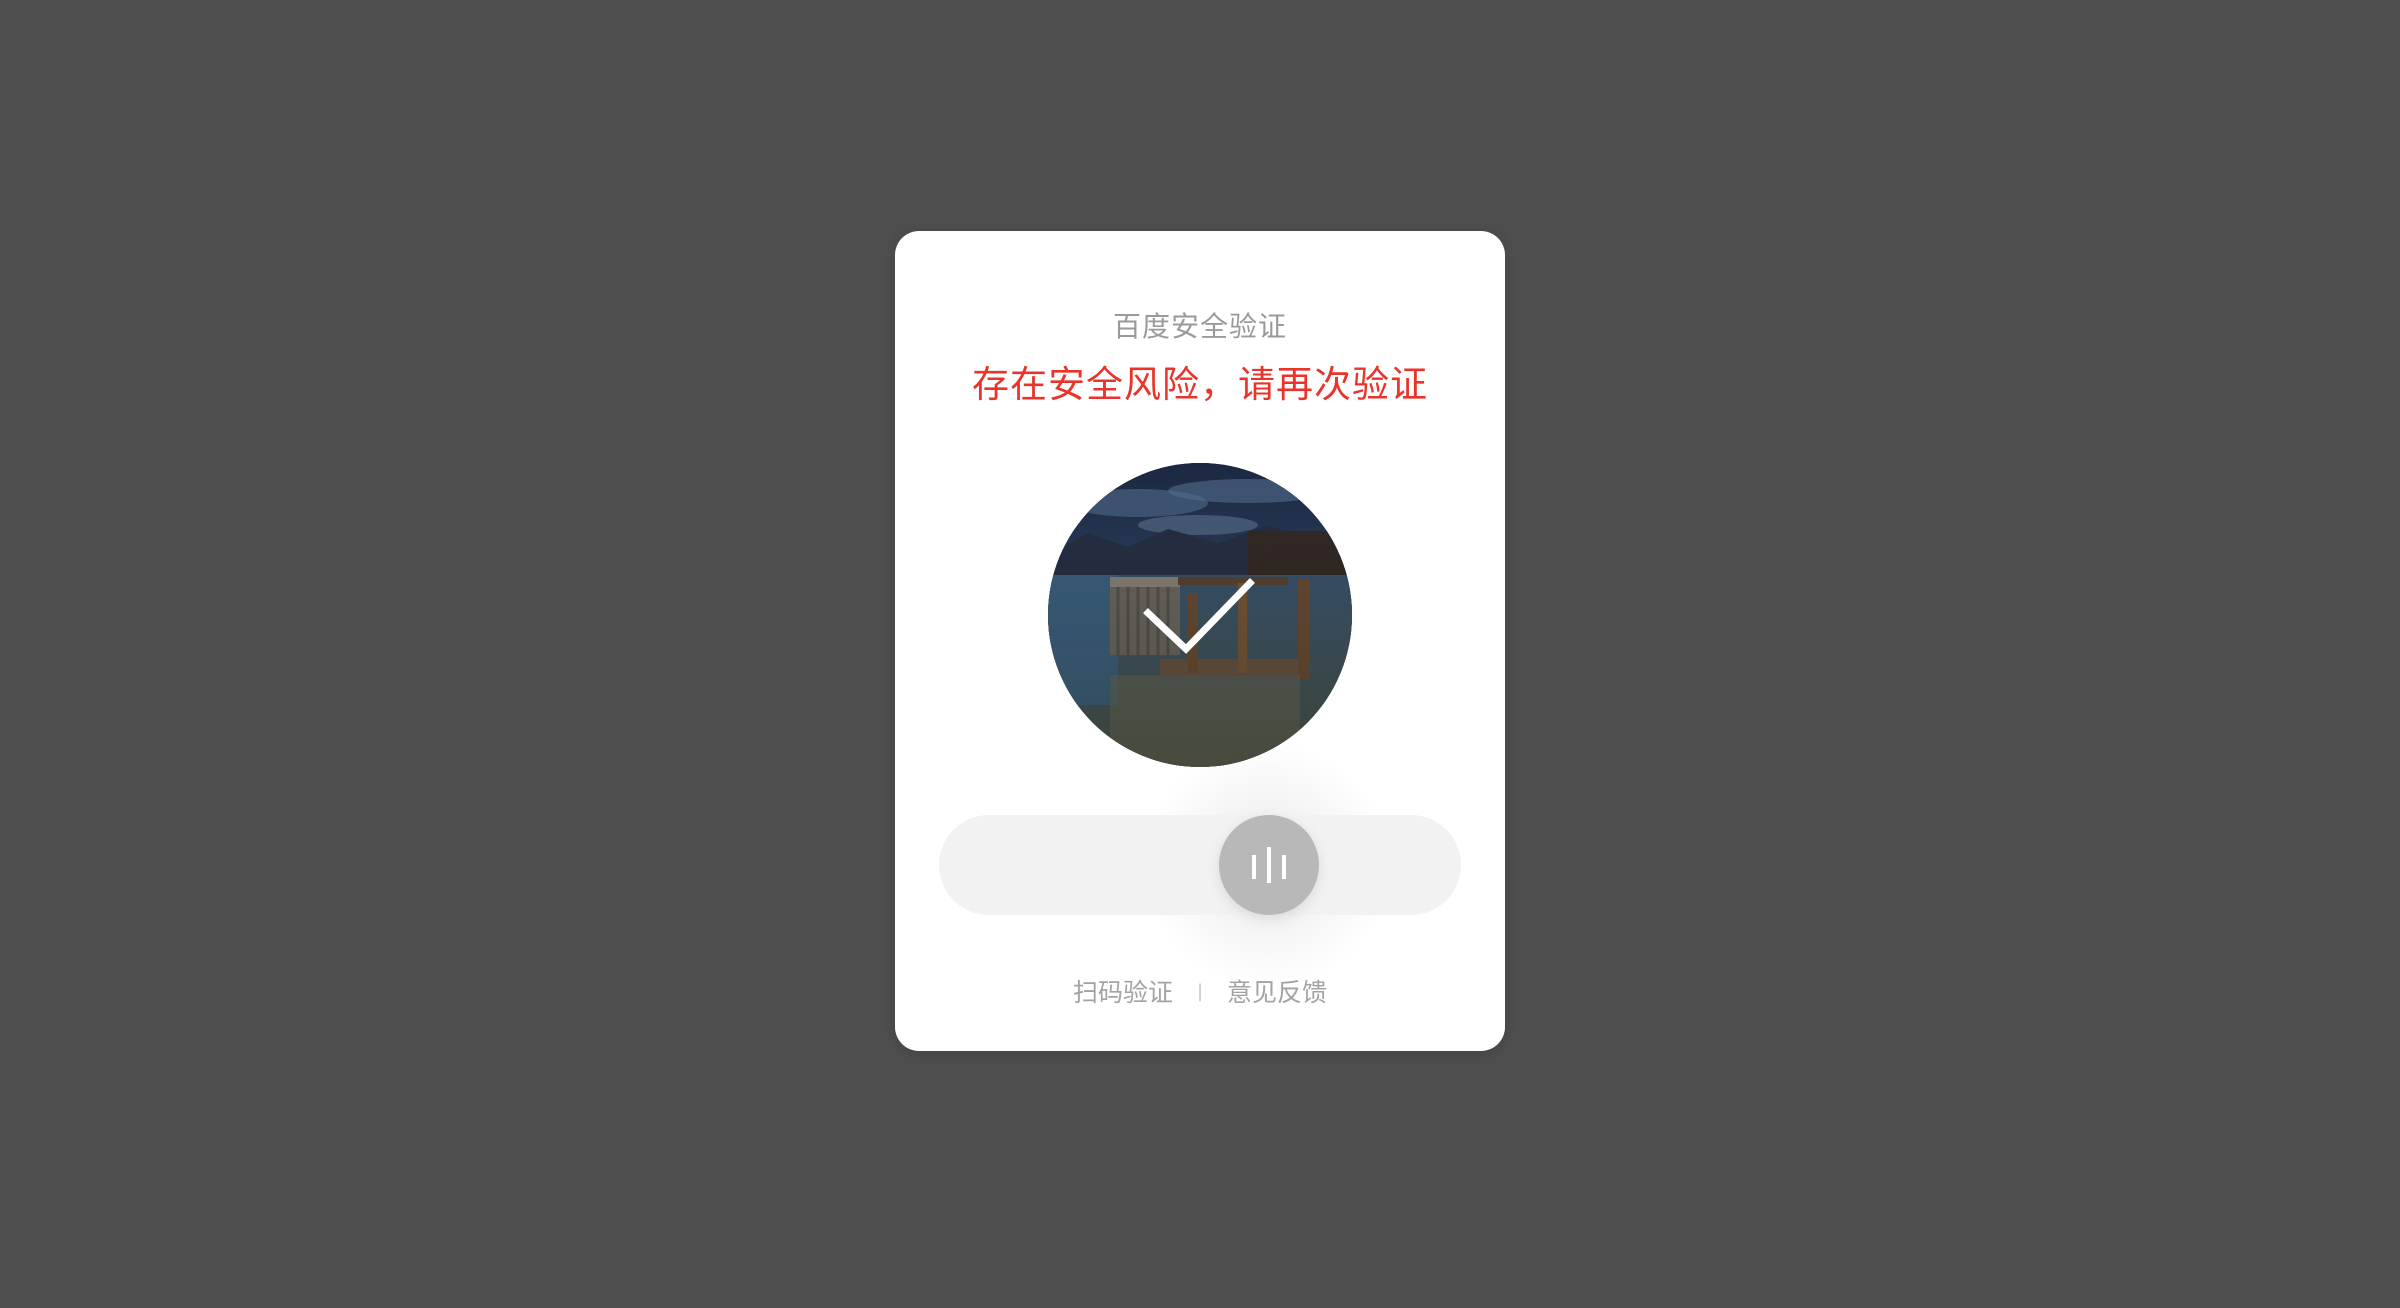  I want to click on drag-bars-icon, so click(1269, 865).